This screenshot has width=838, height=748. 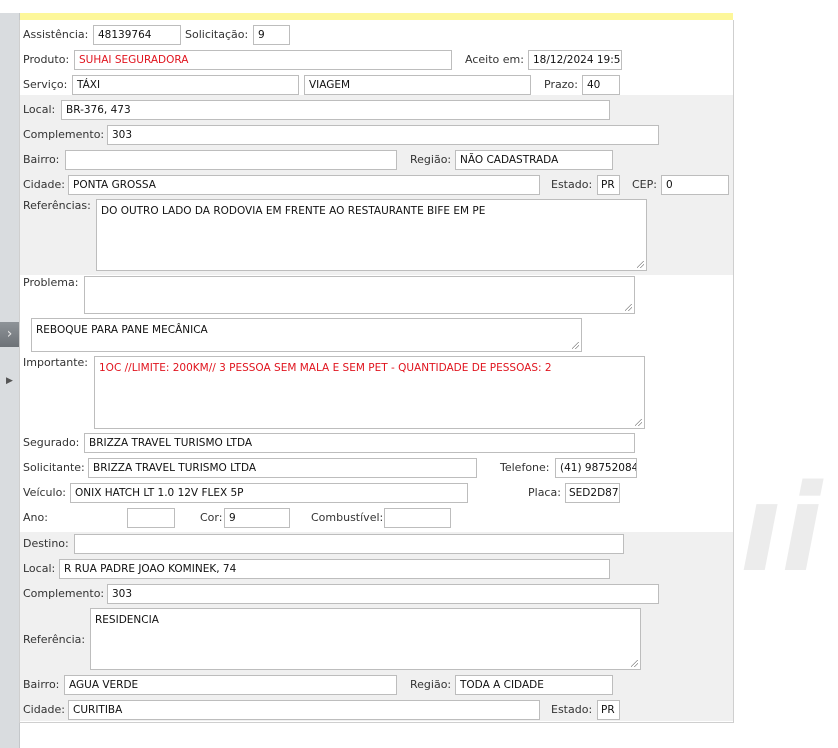 I want to click on complemento-label: Complemento:, so click(x=64, y=134).